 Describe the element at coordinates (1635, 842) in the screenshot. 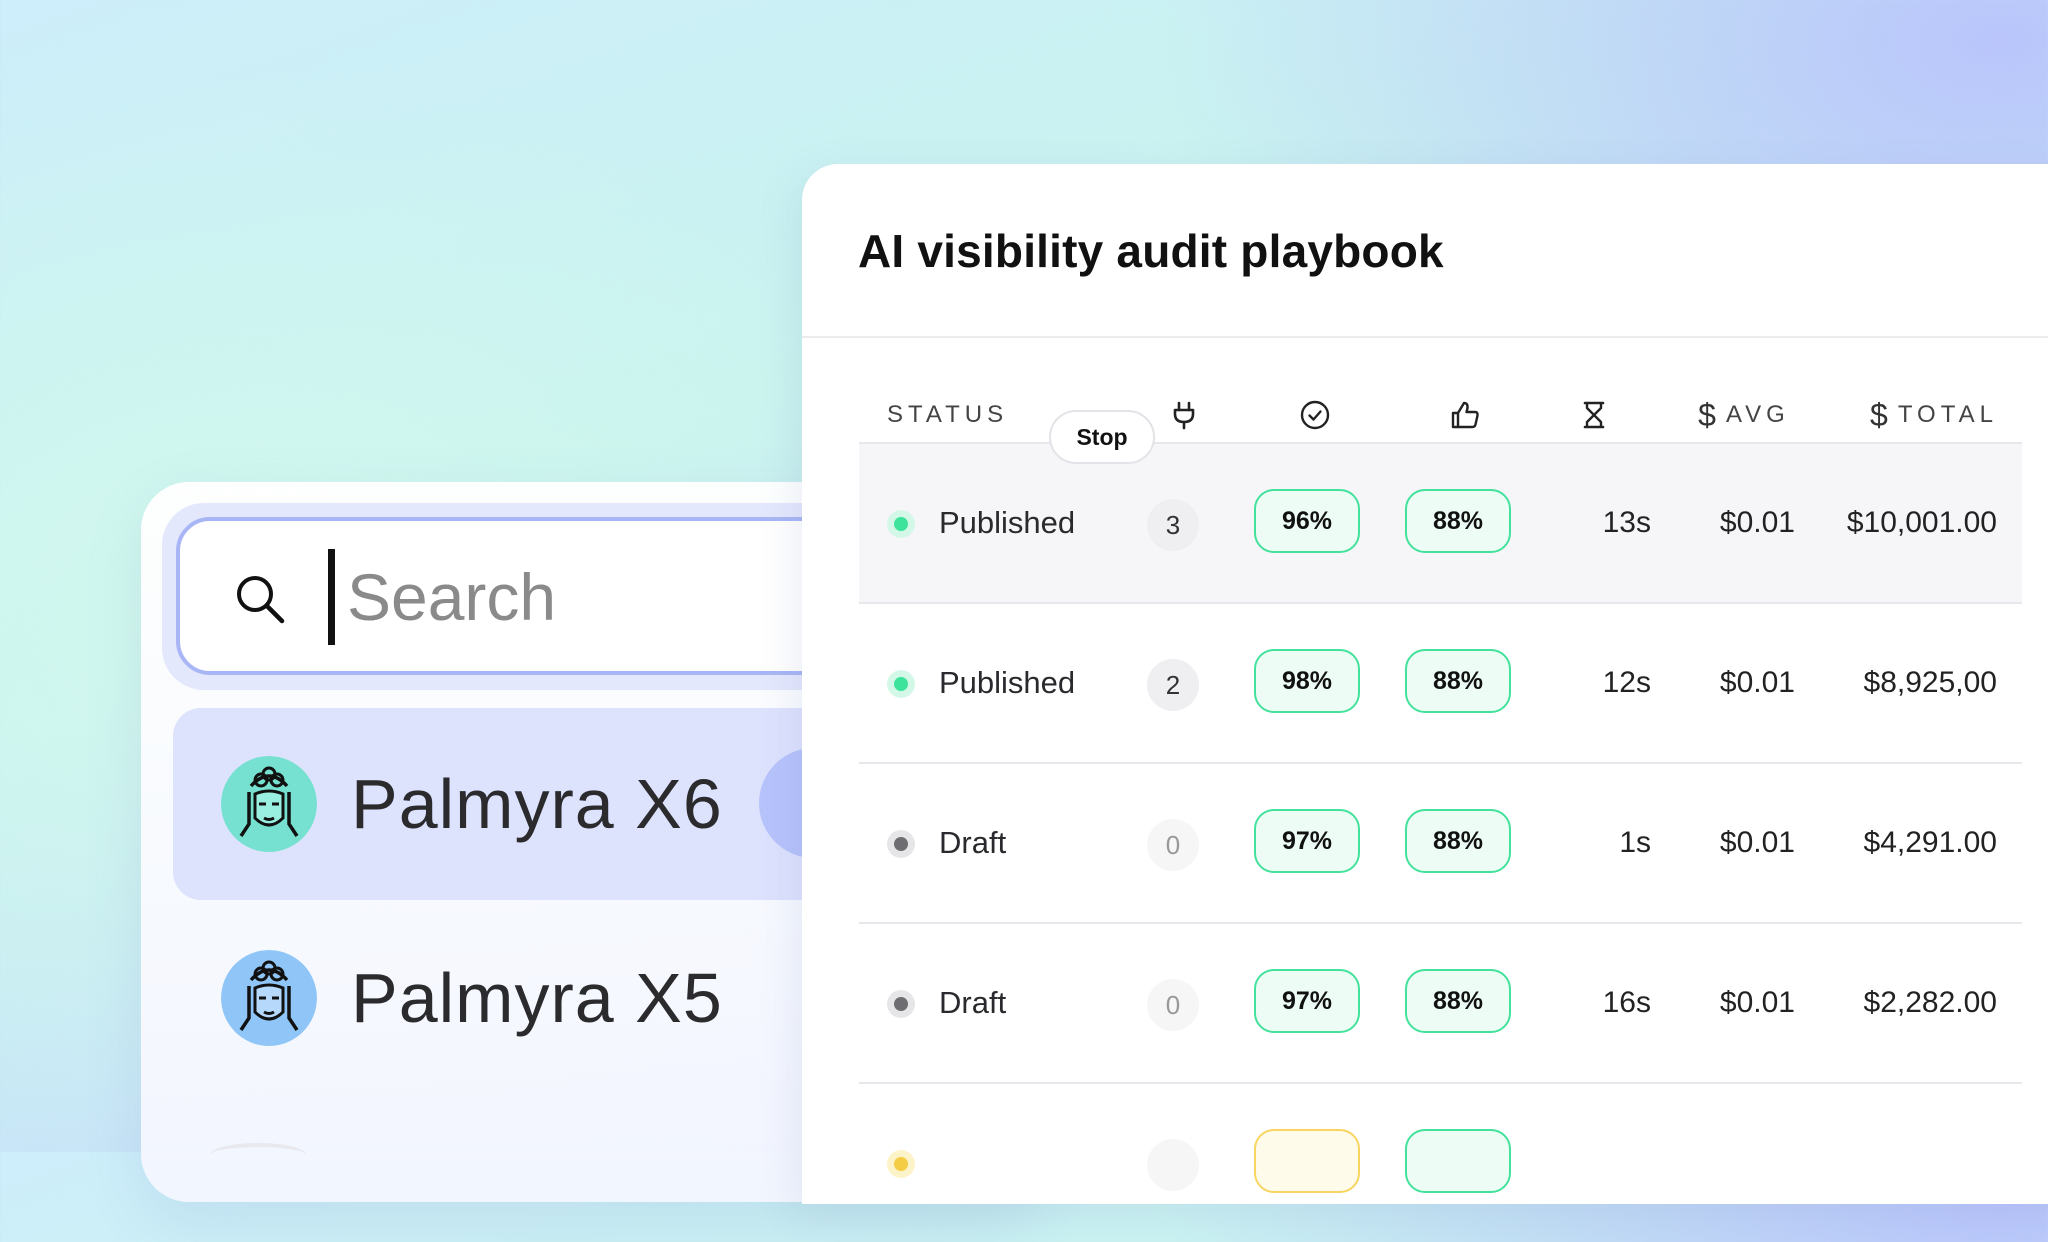

I see `duration-value: 1s` at that location.